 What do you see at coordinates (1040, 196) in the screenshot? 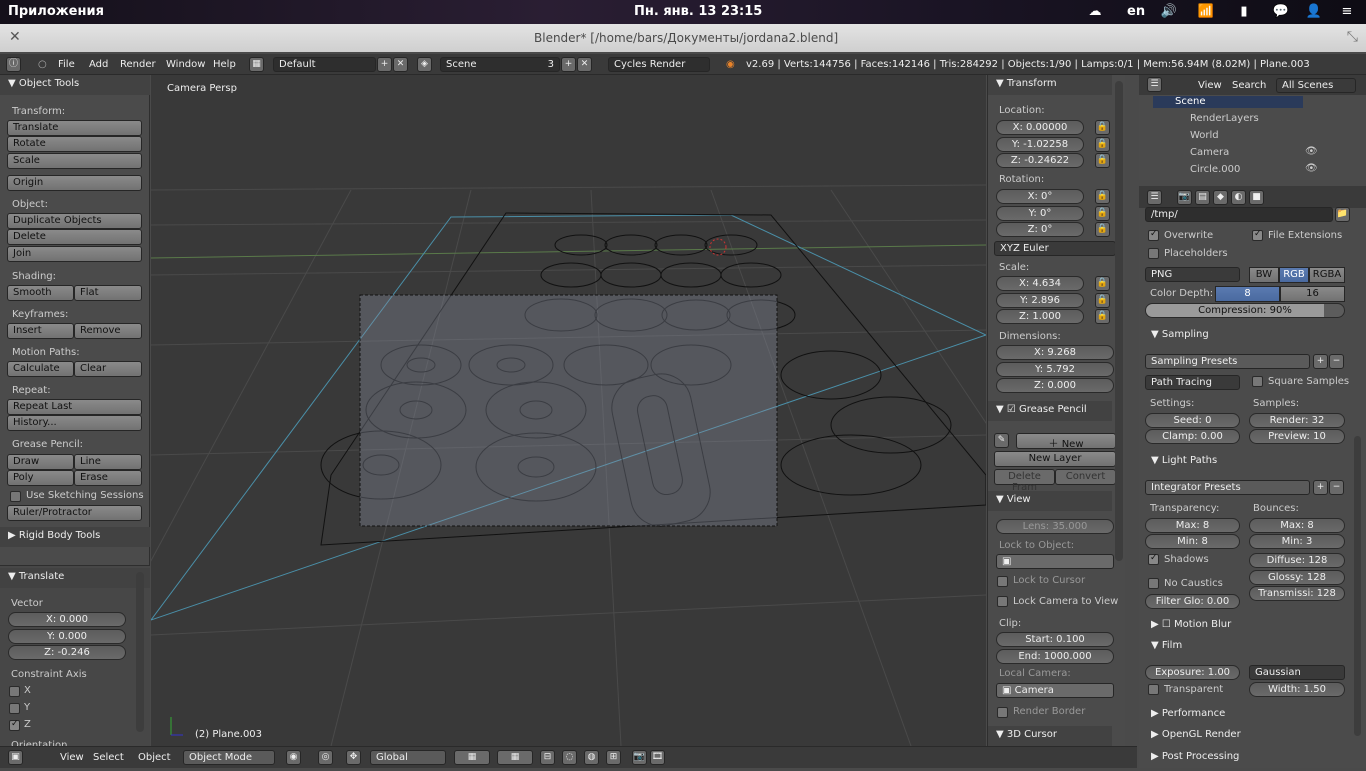
I see `rotation-x-field: X: 0°` at bounding box center [1040, 196].